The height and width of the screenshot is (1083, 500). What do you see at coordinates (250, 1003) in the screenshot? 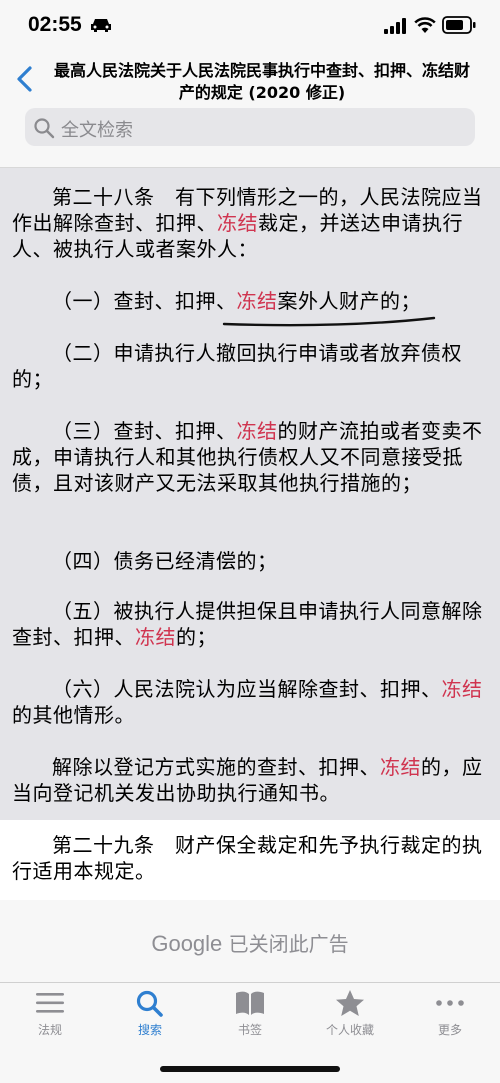
I see `book-icon` at bounding box center [250, 1003].